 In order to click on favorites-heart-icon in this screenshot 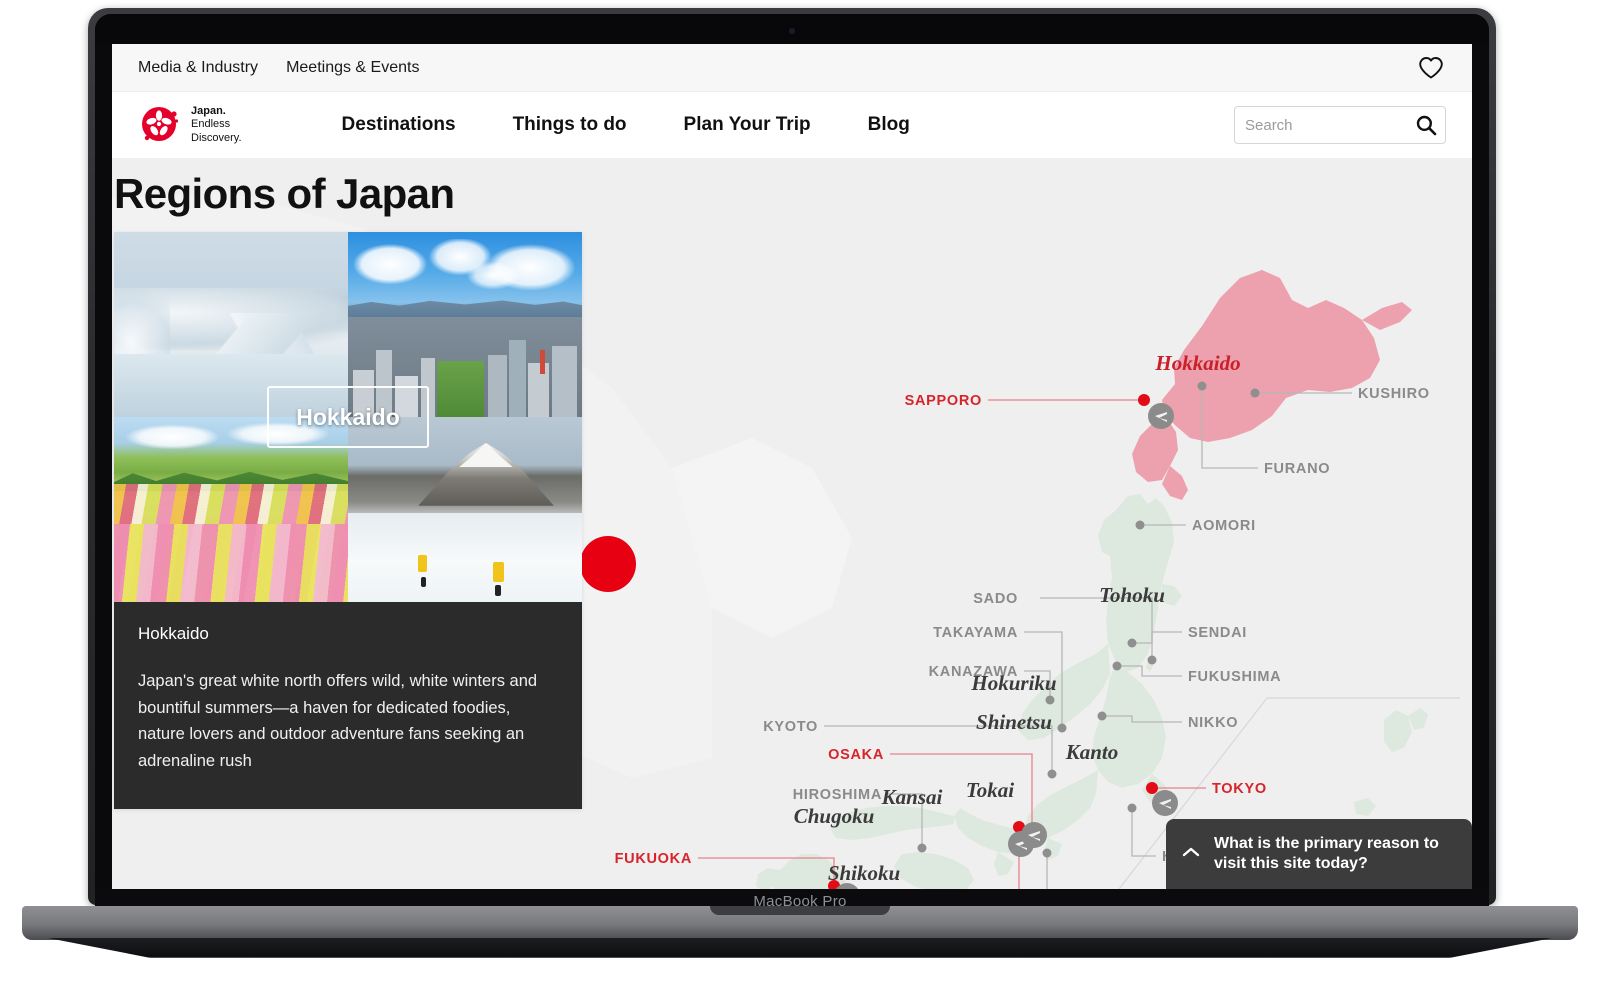, I will do `click(1431, 68)`.